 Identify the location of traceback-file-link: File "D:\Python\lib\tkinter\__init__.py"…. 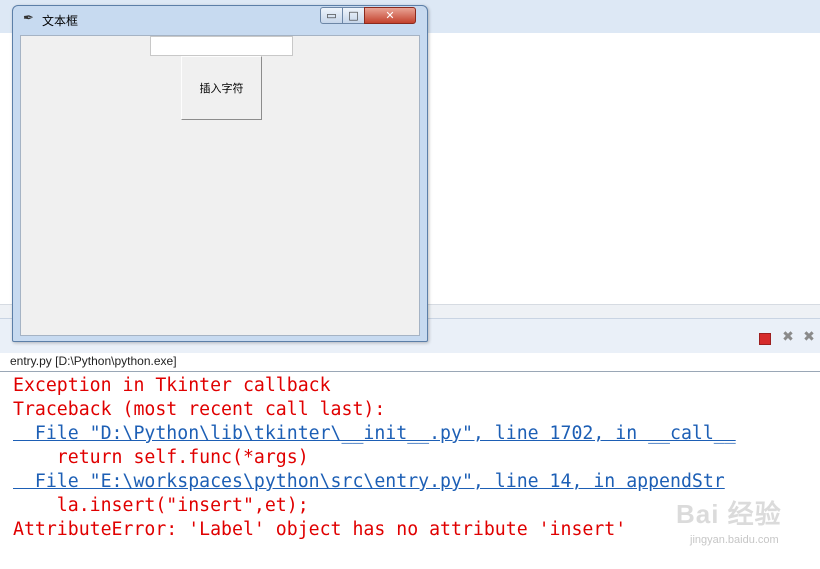
(374, 433).